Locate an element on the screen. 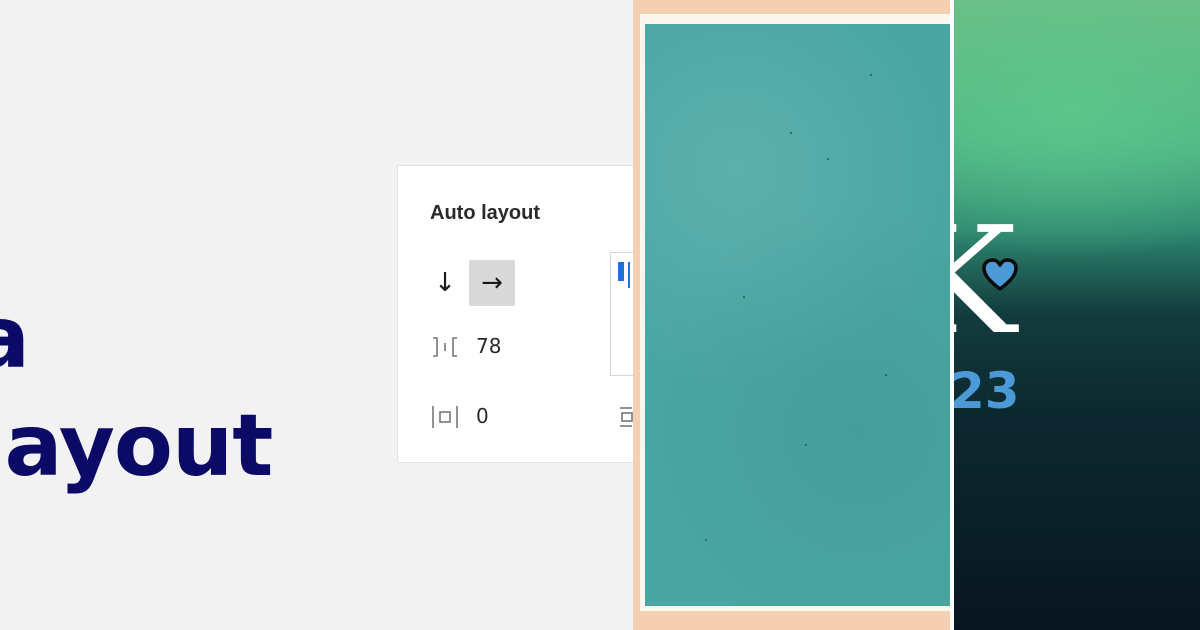 The width and height of the screenshot is (1200, 630). auto-layout-panel: Auto layout ↓ → 78 0 is located at coordinates (533, 314).